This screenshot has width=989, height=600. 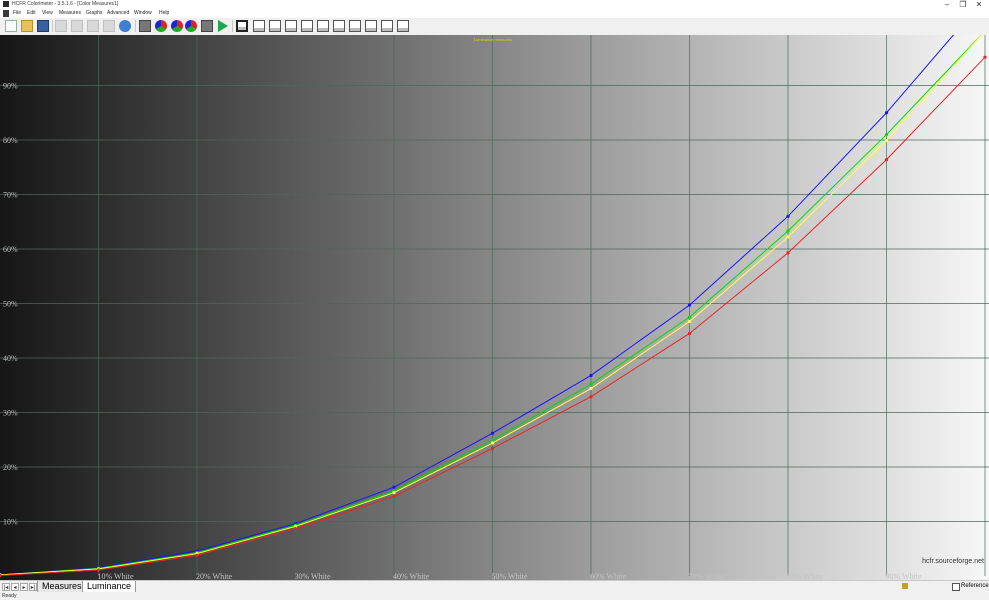 I want to click on y-tick-label: 50%, so click(x=10, y=304).